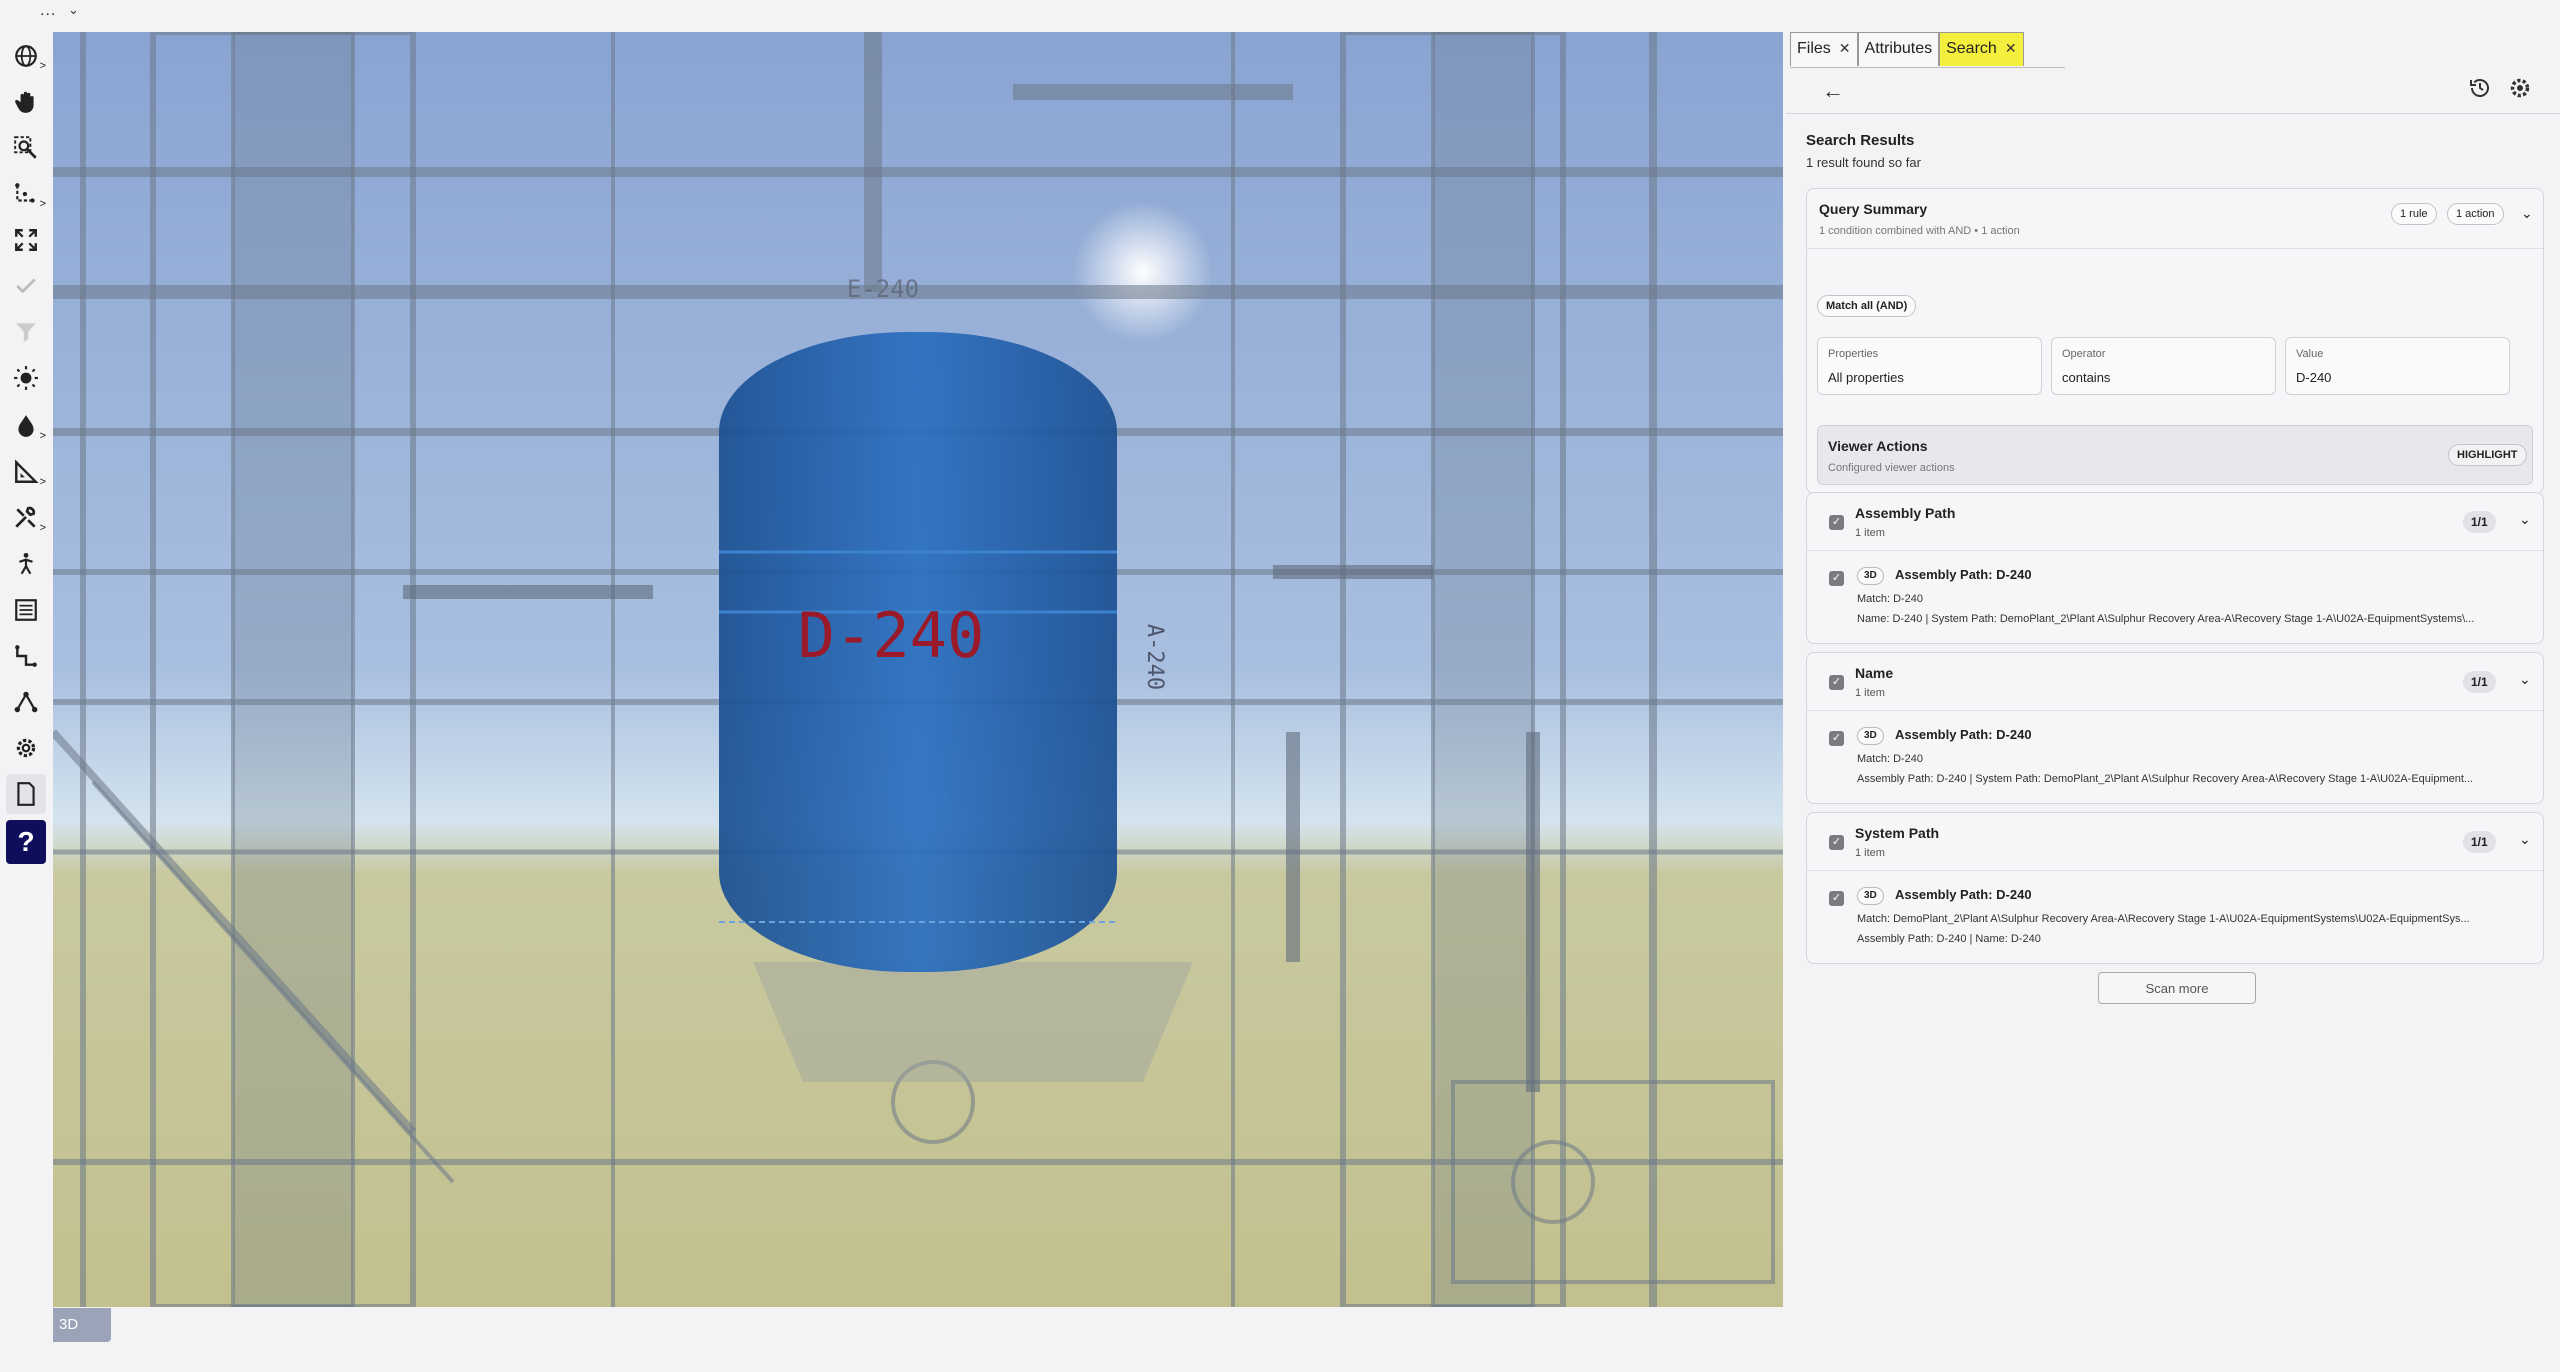  I want to click on pan-tool-button, so click(26, 102).